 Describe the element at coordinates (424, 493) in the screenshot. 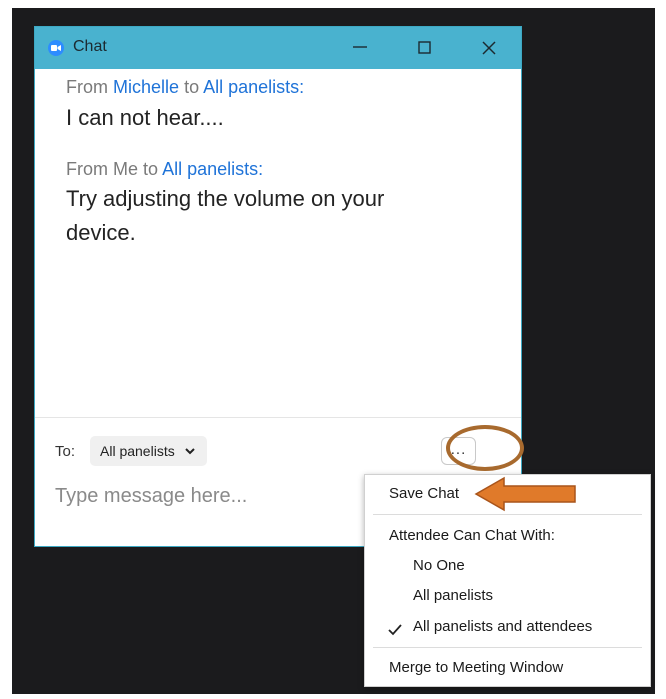

I see `menu-item-save-chat: Save Chat` at that location.